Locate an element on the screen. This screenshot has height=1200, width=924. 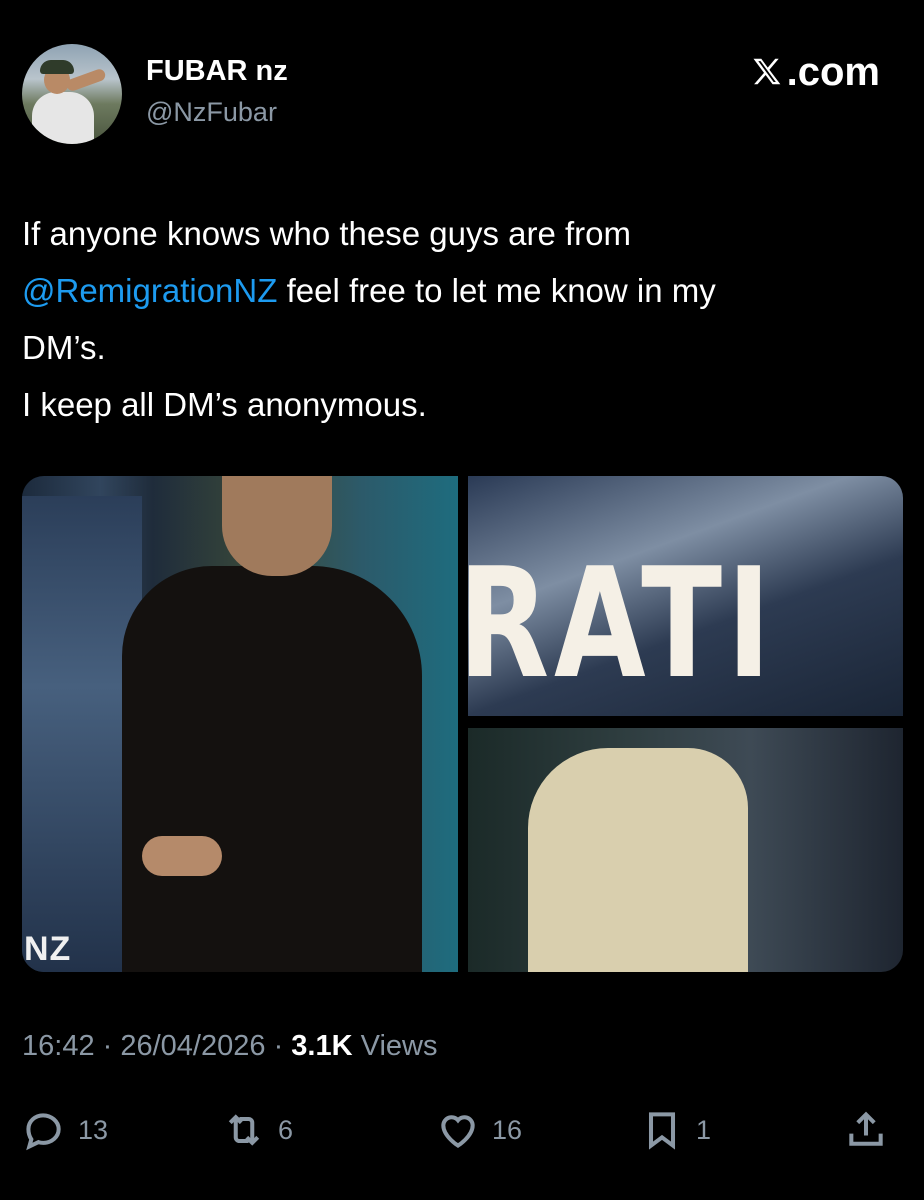
brand-label: .com is located at coordinates (833, 72).